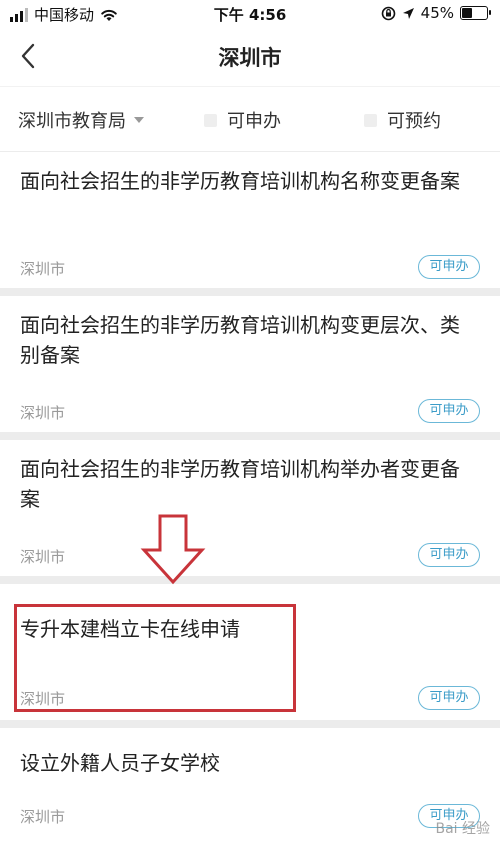 The image size is (500, 846). I want to click on orientation-lock-icon, so click(388, 13).